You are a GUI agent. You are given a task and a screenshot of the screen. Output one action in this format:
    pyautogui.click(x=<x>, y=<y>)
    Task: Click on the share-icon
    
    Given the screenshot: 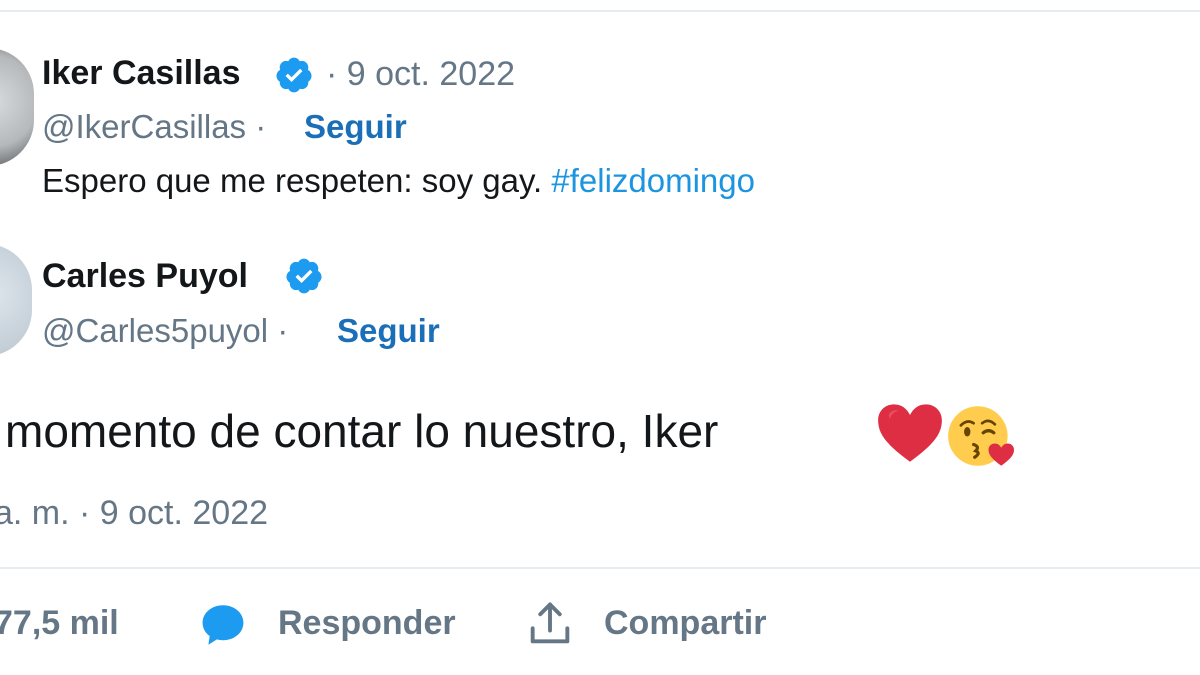 What is the action you would take?
    pyautogui.click(x=550, y=624)
    